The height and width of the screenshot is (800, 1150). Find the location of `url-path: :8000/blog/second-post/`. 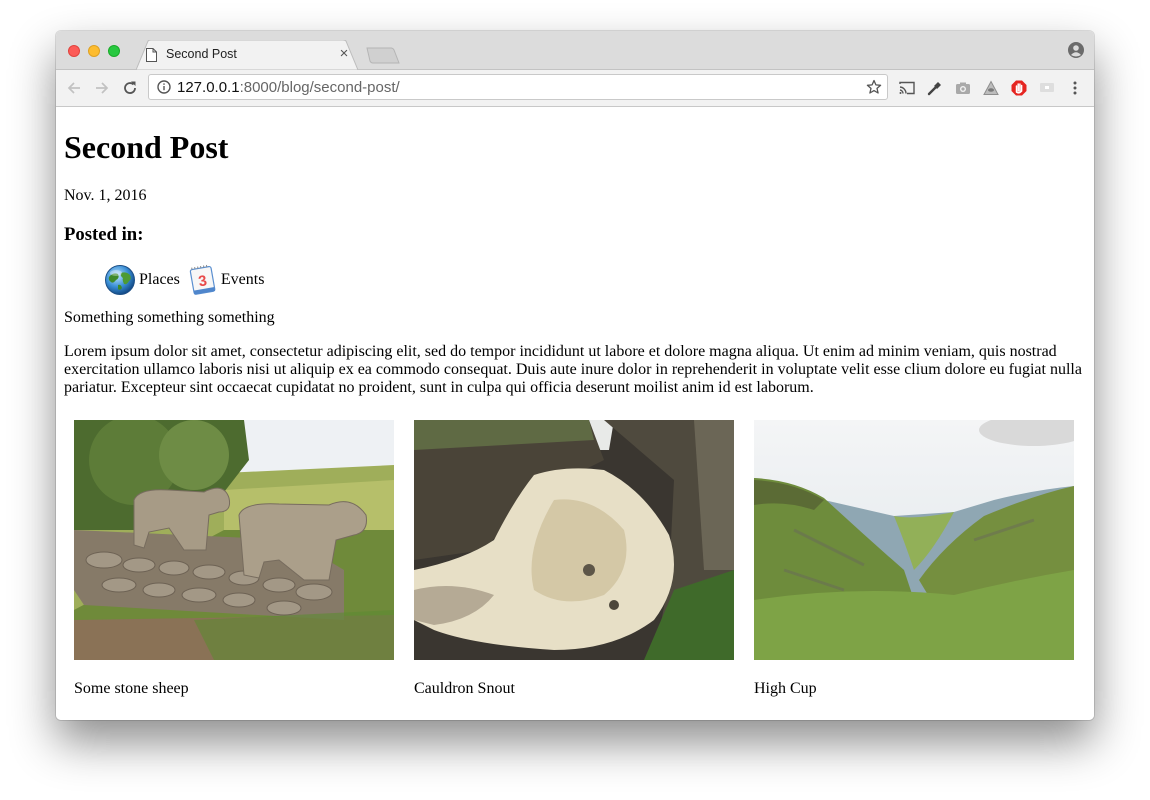

url-path: :8000/blog/second-post/ is located at coordinates (319, 87).